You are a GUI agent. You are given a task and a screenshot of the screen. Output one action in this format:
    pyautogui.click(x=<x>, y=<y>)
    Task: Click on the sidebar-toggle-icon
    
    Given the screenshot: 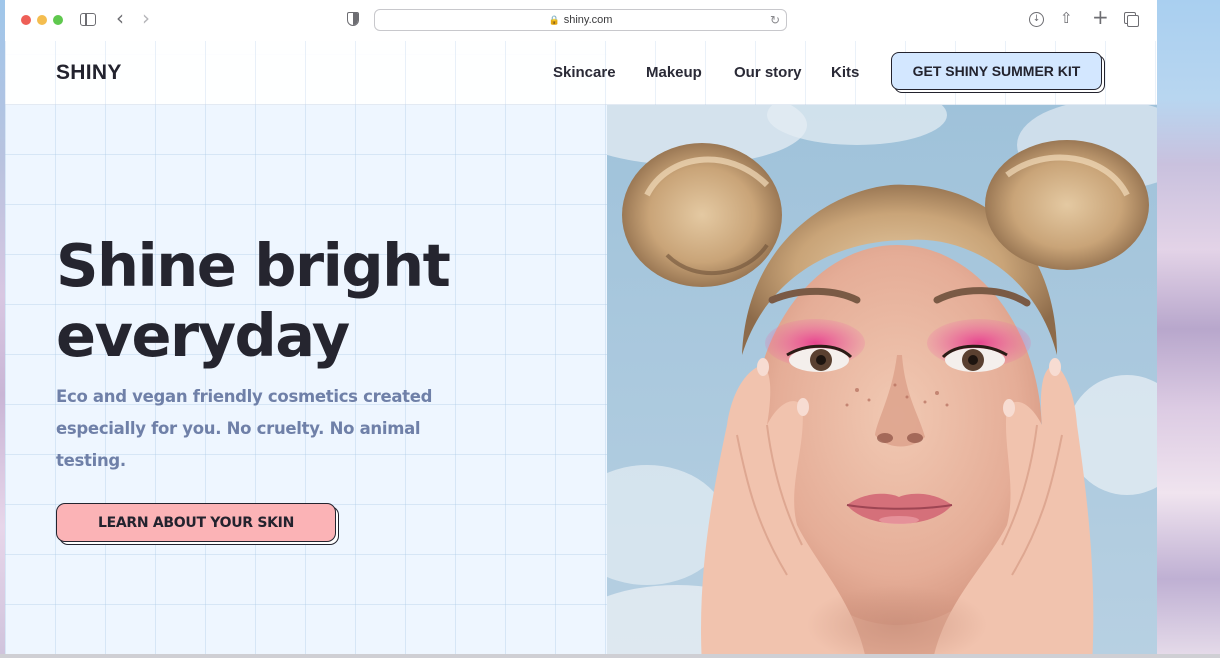 What is the action you would take?
    pyautogui.click(x=88, y=19)
    